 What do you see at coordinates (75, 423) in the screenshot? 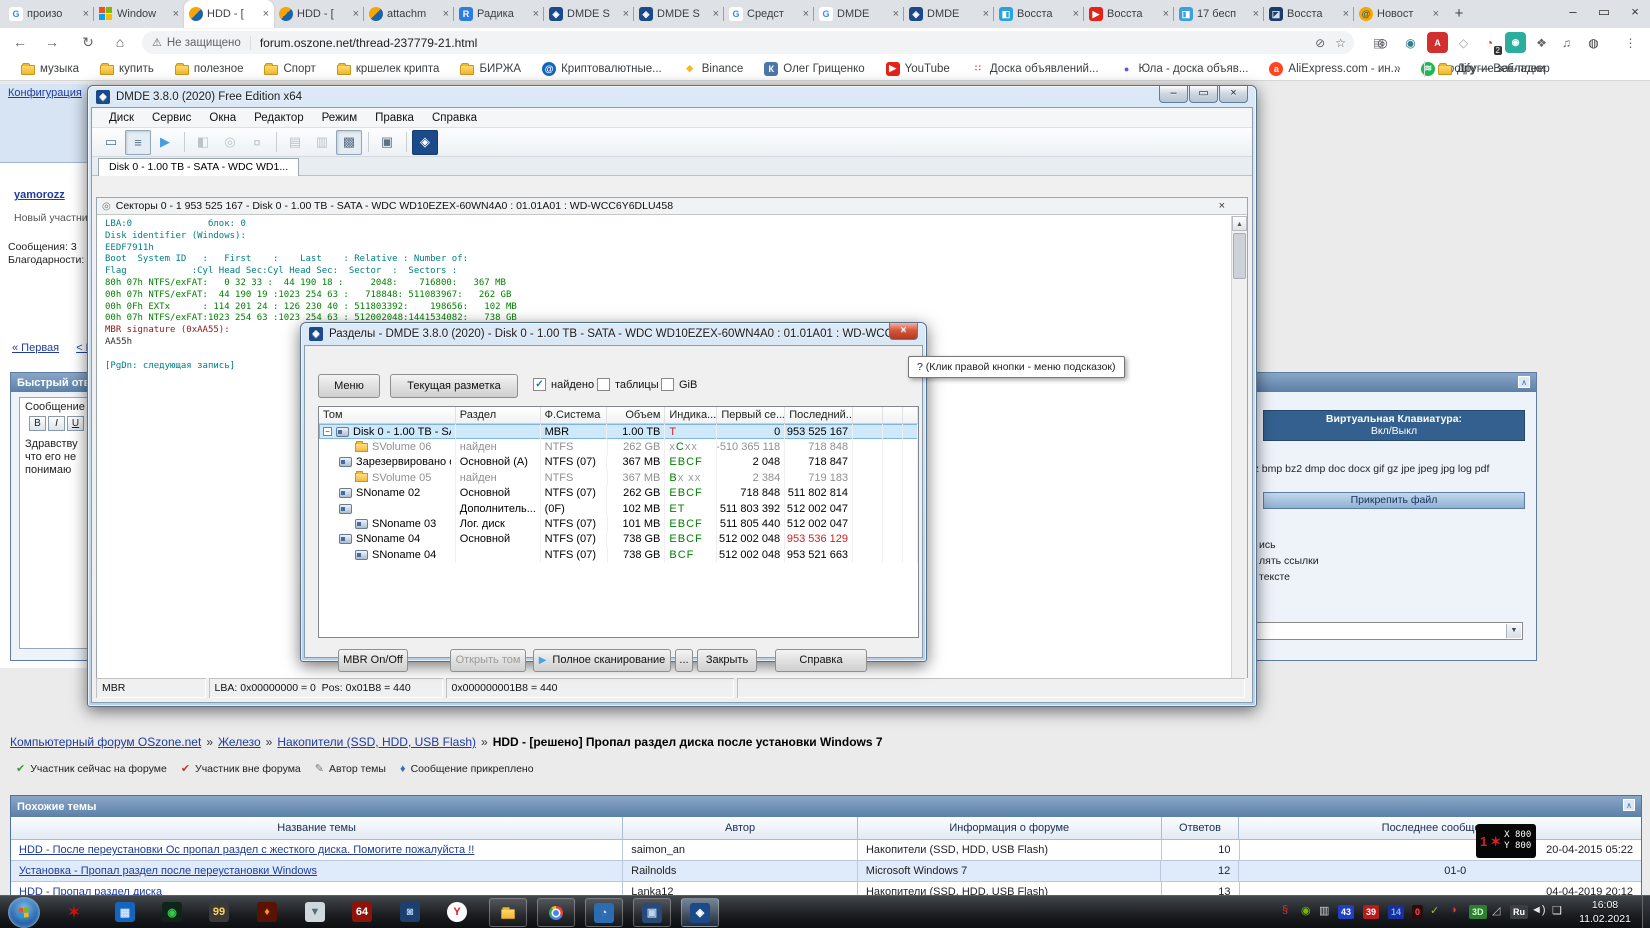
I see `format-u-button: U` at bounding box center [75, 423].